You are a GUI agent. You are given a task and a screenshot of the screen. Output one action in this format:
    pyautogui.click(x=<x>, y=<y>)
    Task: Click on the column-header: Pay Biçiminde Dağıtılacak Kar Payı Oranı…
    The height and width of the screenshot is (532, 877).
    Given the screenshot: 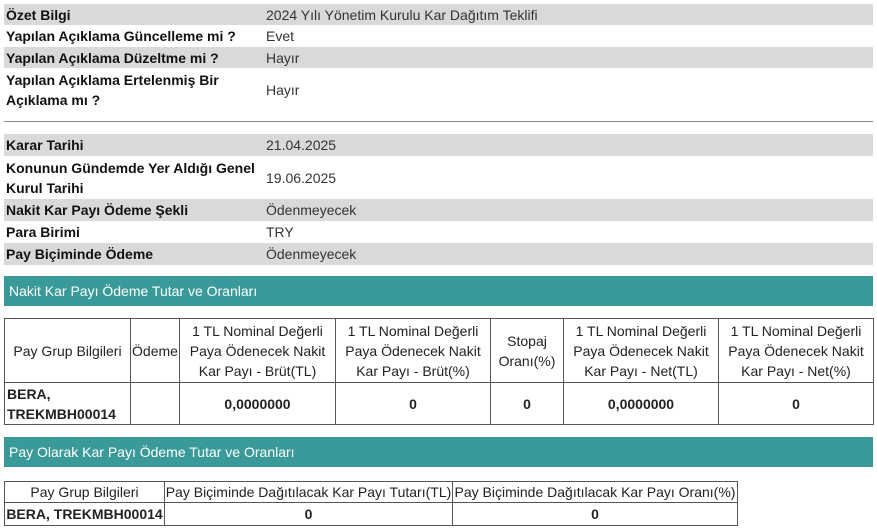 What is the action you would take?
    pyautogui.click(x=595, y=492)
    